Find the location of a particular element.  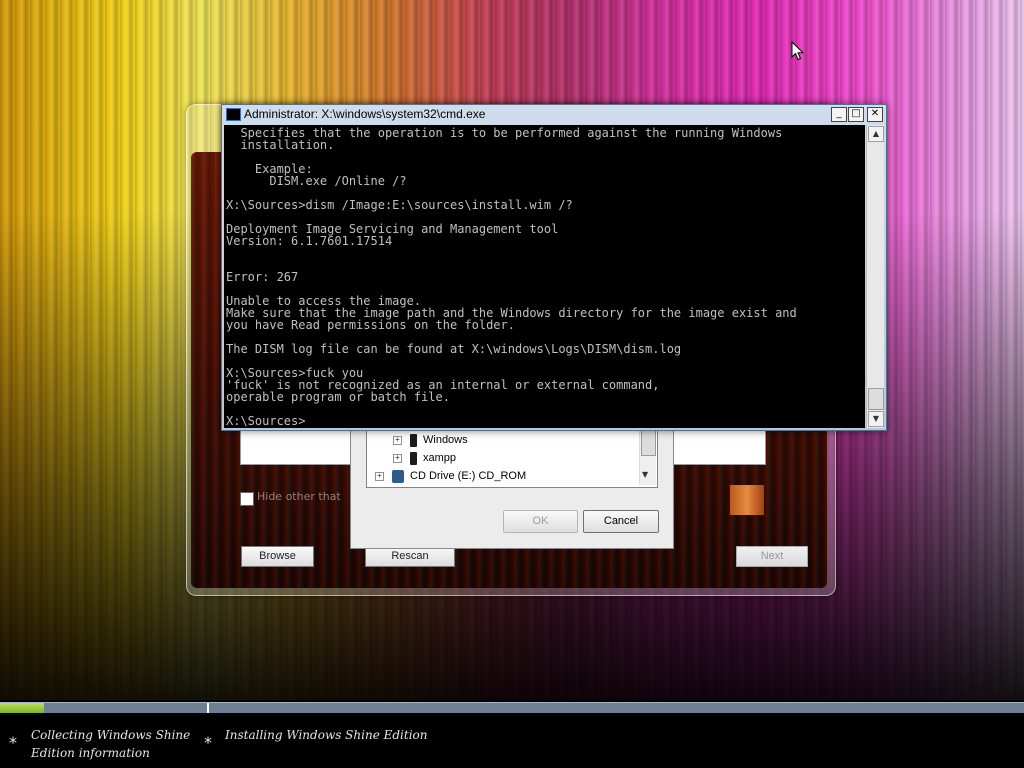

cd-drive-icon is located at coordinates (398, 476).